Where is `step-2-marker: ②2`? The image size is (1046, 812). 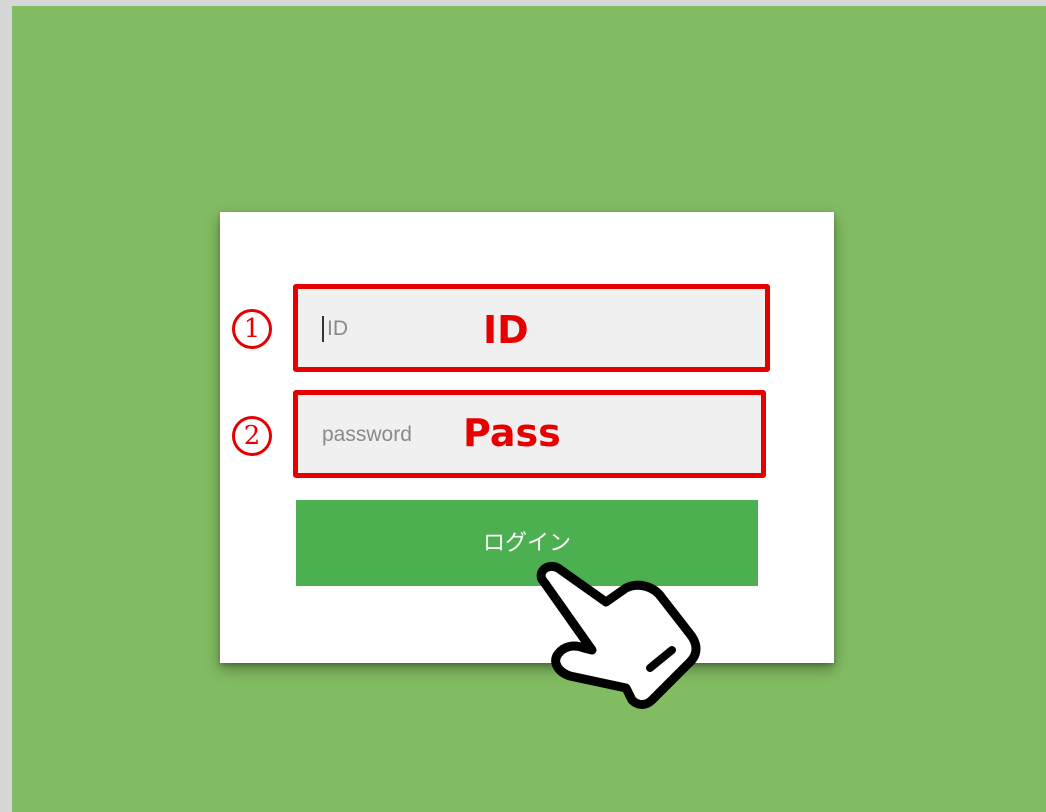 step-2-marker: ②2 is located at coordinates (252, 436).